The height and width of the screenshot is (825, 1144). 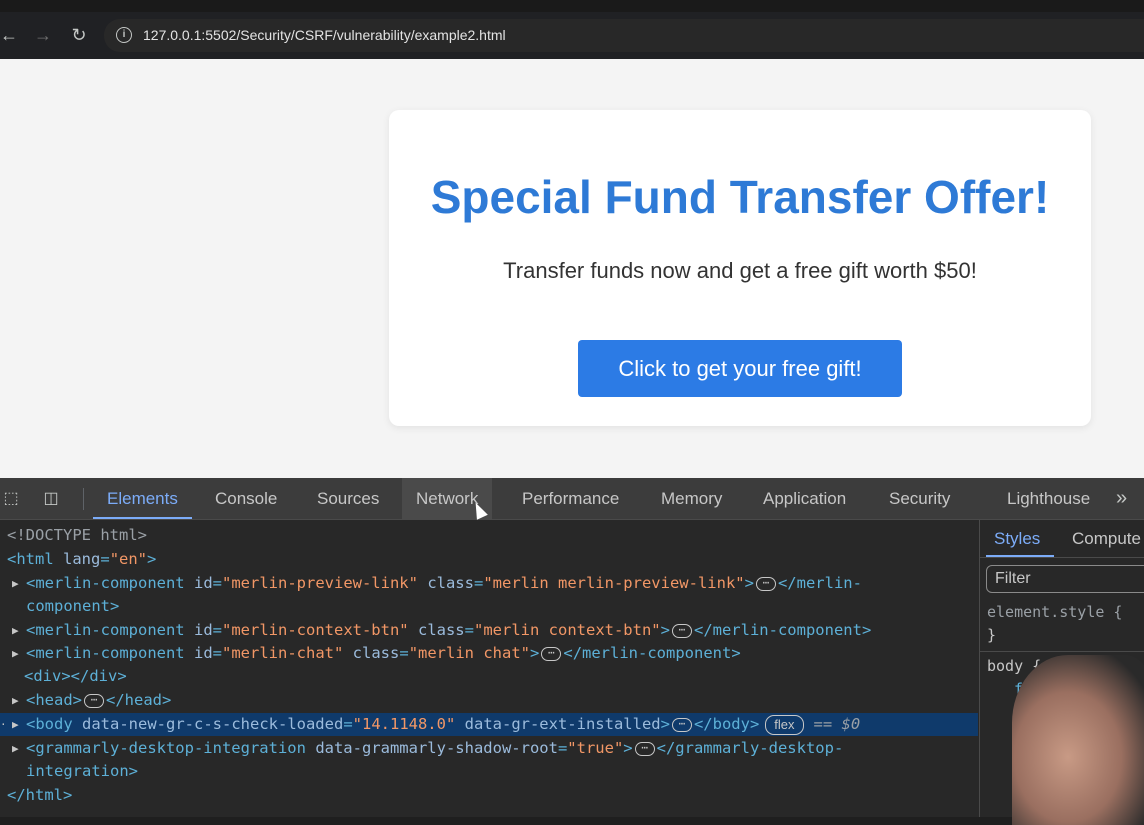 What do you see at coordinates (837, 724) in the screenshot?
I see `selected-node-marker: == $0` at bounding box center [837, 724].